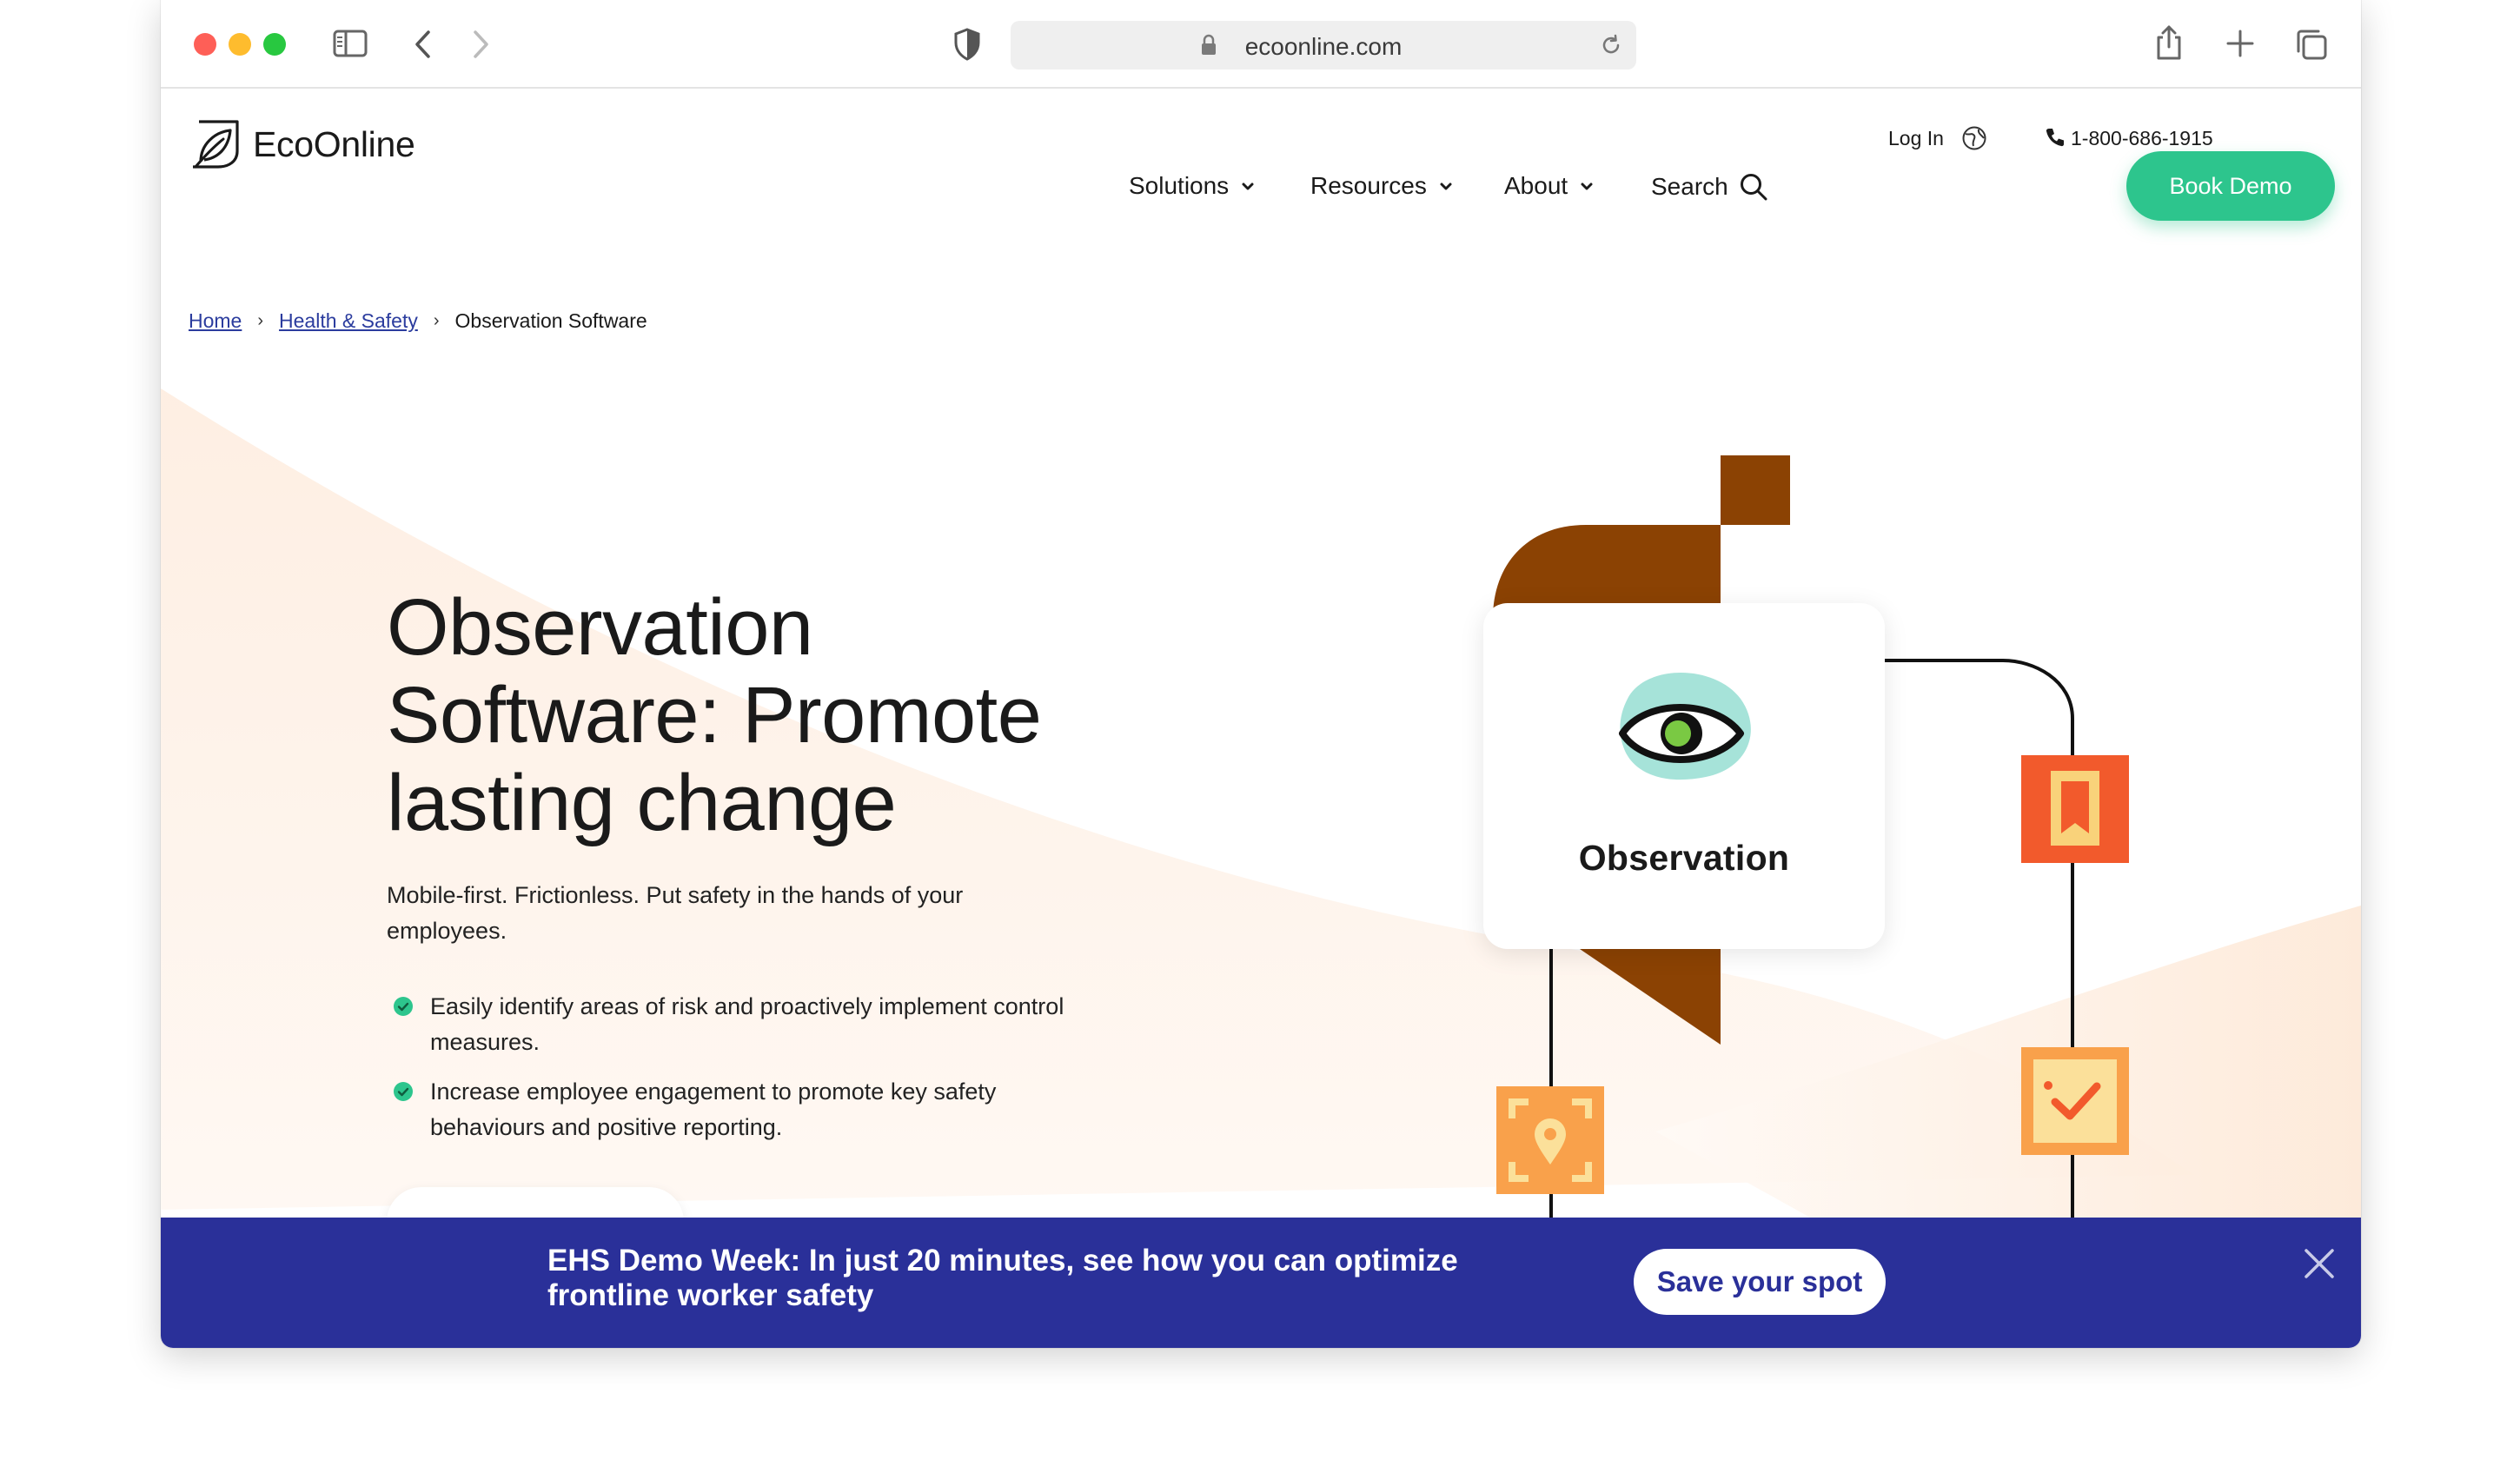 The height and width of the screenshot is (1460, 2520). I want to click on observation-card: Observation, so click(1684, 776).